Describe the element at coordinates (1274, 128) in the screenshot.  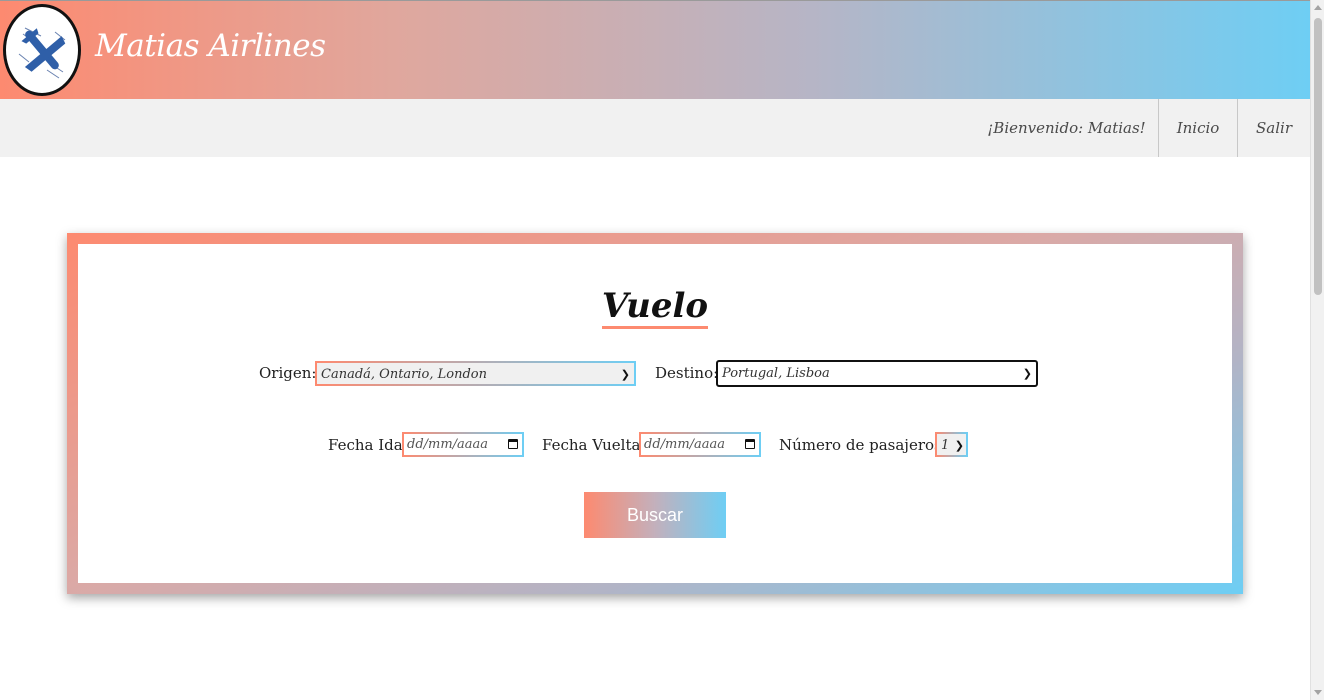
I see `nav-logout-link: Salir` at that location.